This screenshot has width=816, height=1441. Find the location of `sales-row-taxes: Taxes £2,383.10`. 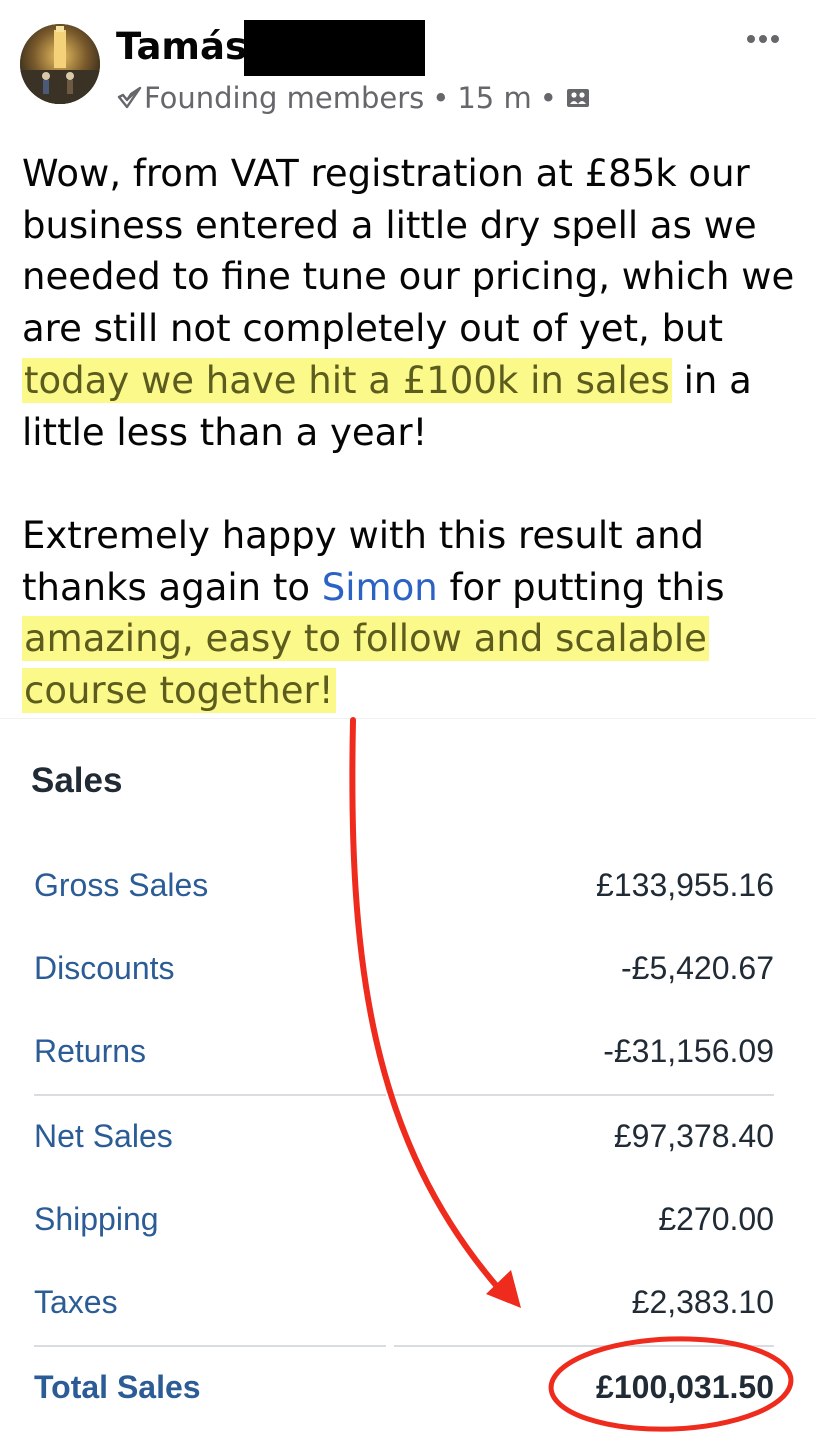

sales-row-taxes: Taxes £2,383.10 is located at coordinates (404, 1302).